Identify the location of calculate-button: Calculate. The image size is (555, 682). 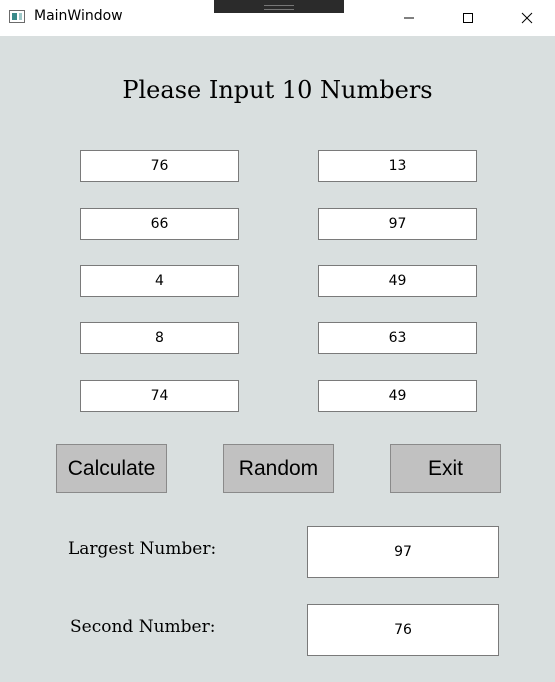
(111, 468).